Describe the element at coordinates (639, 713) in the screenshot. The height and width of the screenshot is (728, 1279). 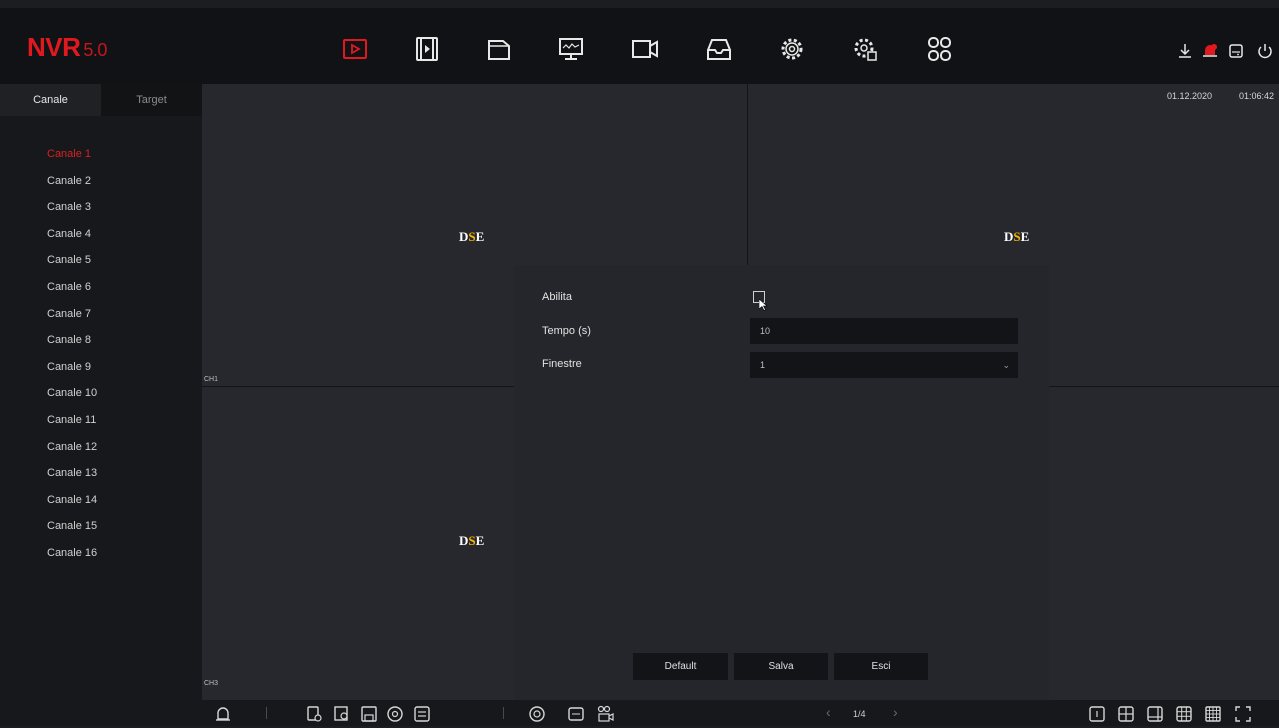
I see `bottom-toolbar: ‹ 1/4 ›` at that location.